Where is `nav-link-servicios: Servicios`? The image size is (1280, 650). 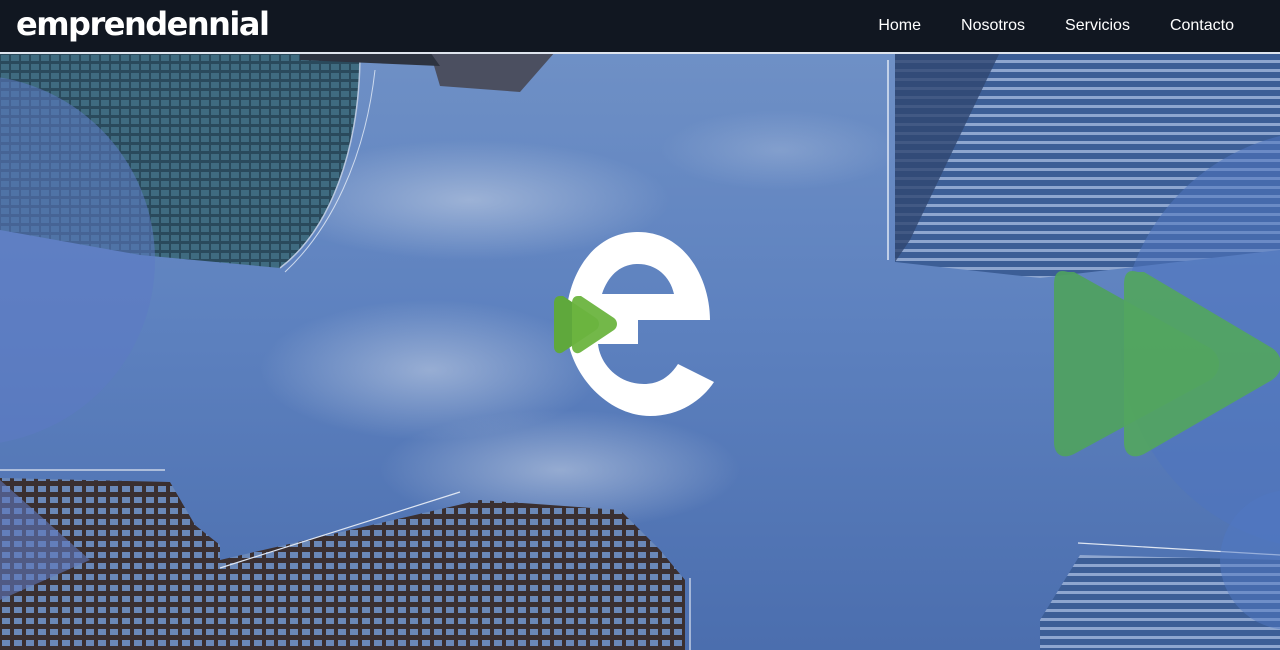 nav-link-servicios: Servicios is located at coordinates (1097, 26).